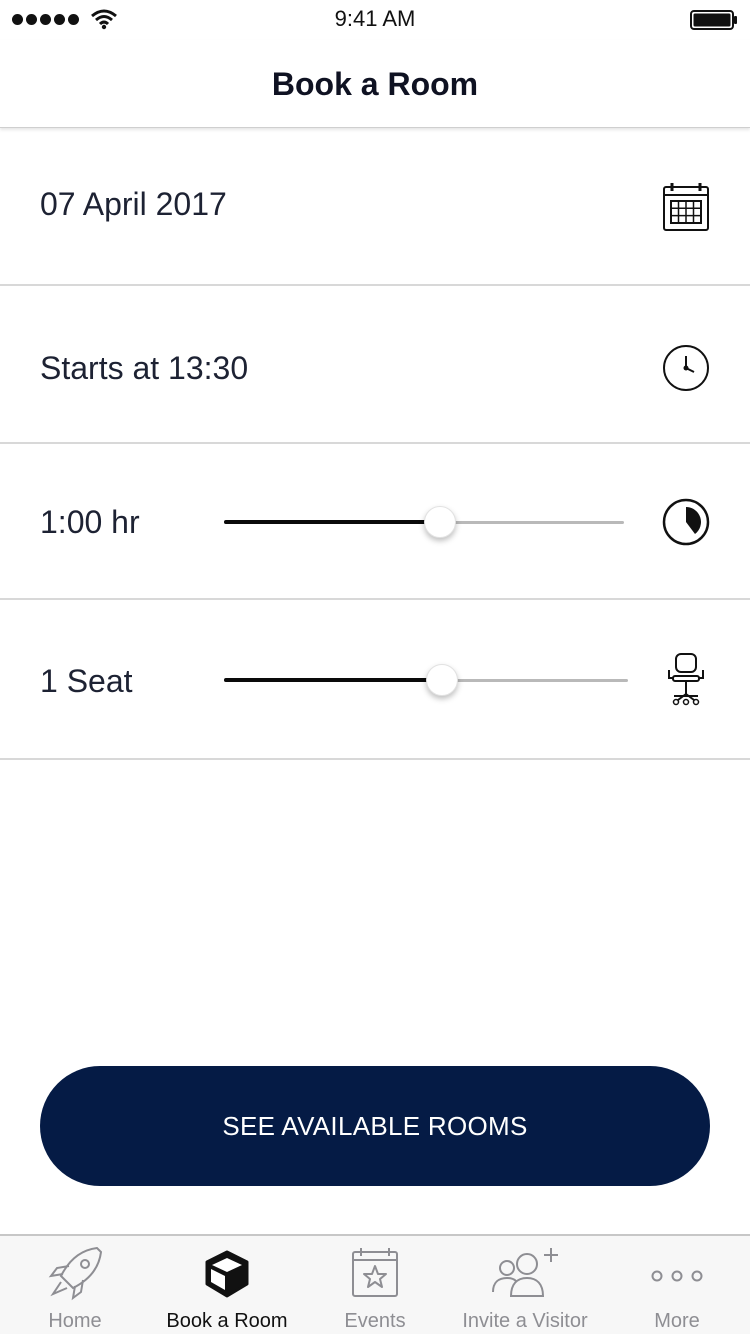  What do you see at coordinates (144, 368) in the screenshot?
I see `start-time-value: Starts at 13:30` at bounding box center [144, 368].